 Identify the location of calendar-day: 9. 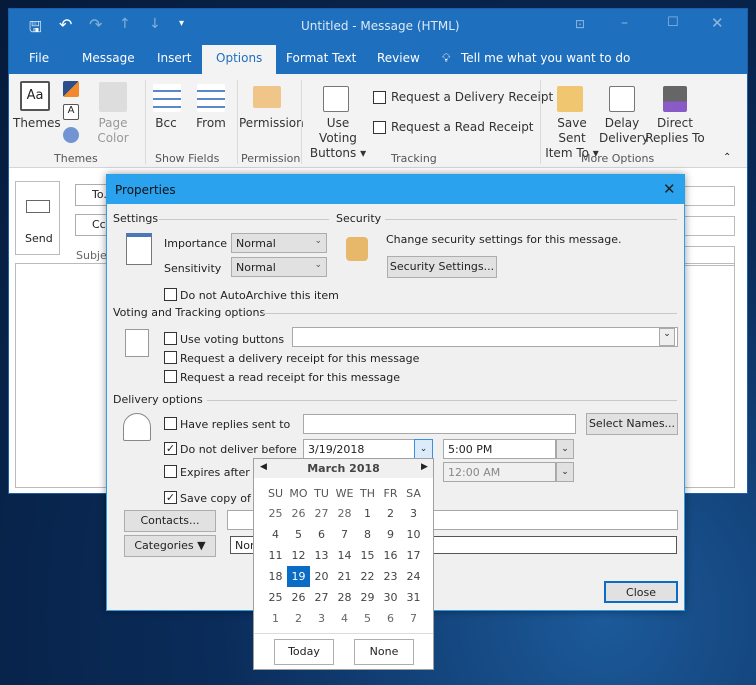
(390, 534).